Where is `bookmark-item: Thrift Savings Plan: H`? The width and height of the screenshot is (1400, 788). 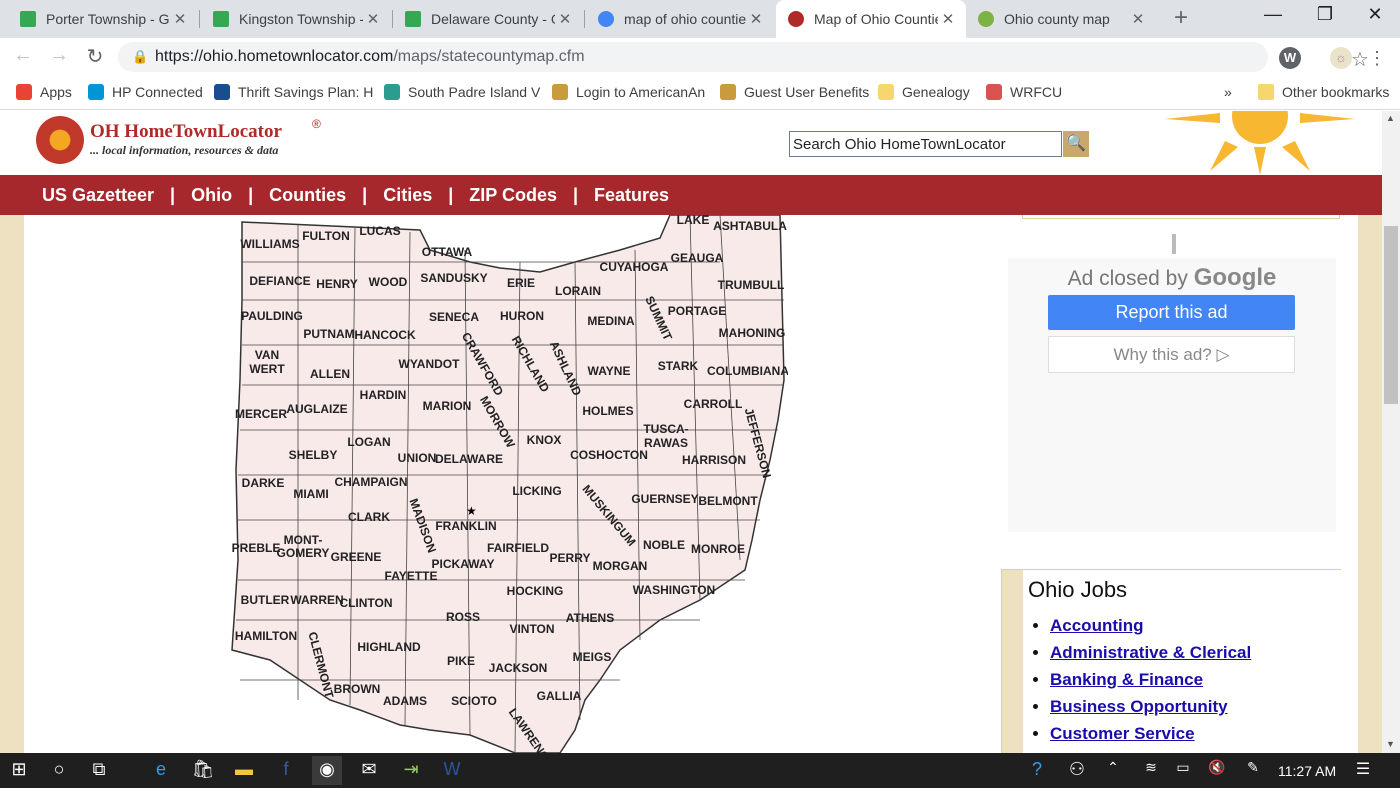 bookmark-item: Thrift Savings Plan: H is located at coordinates (293, 92).